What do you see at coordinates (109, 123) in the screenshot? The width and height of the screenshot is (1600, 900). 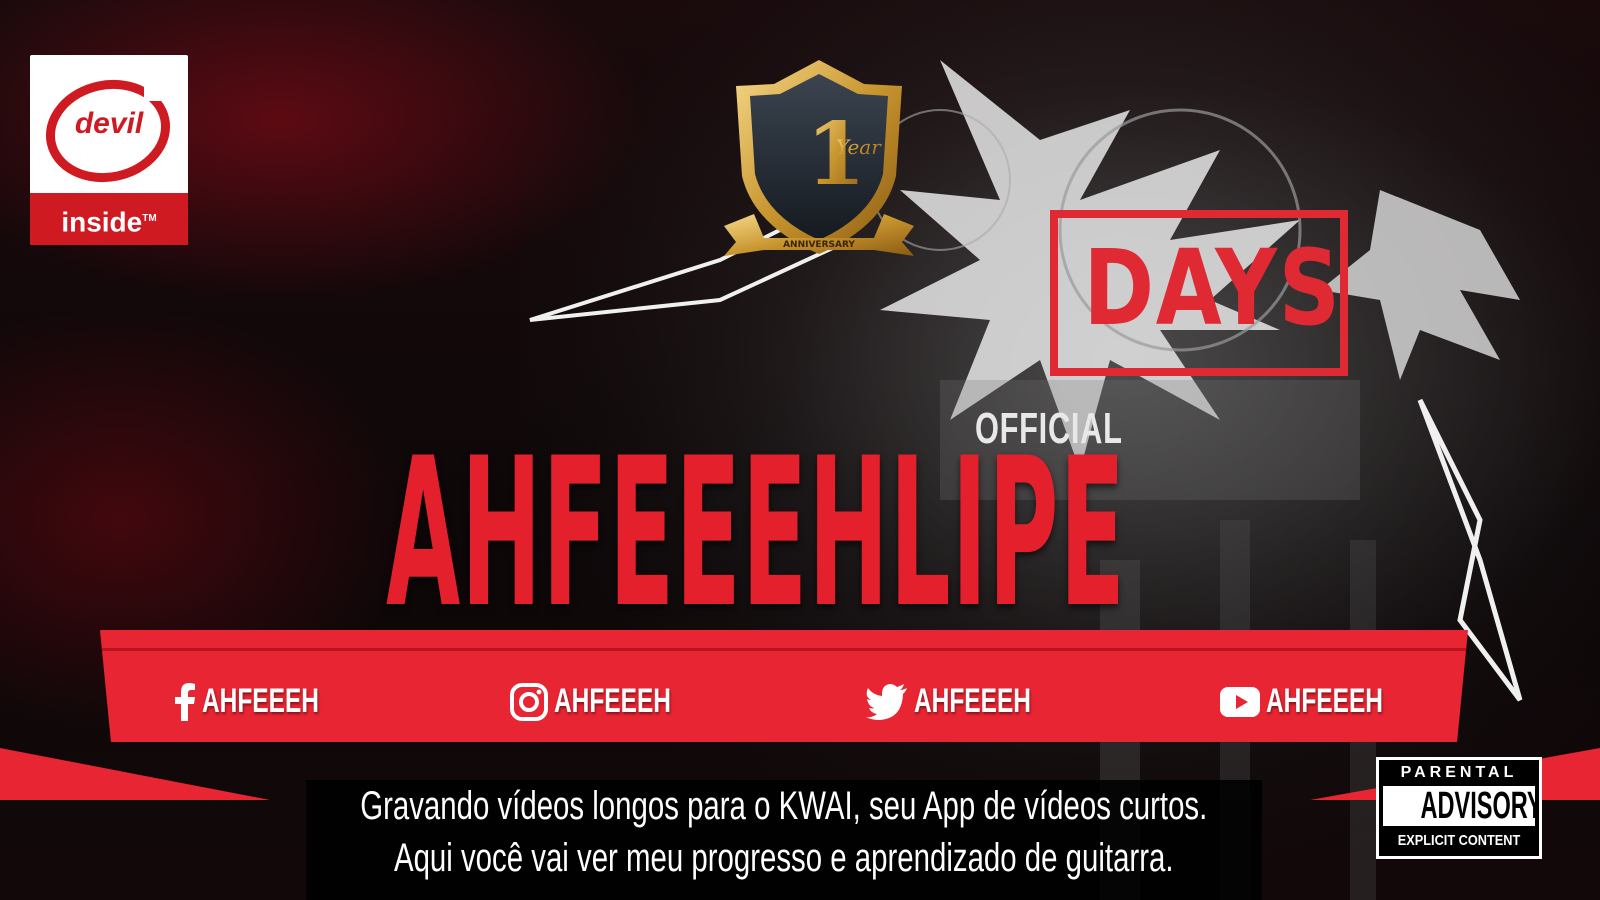 I see `logo-brand-text: devil` at bounding box center [109, 123].